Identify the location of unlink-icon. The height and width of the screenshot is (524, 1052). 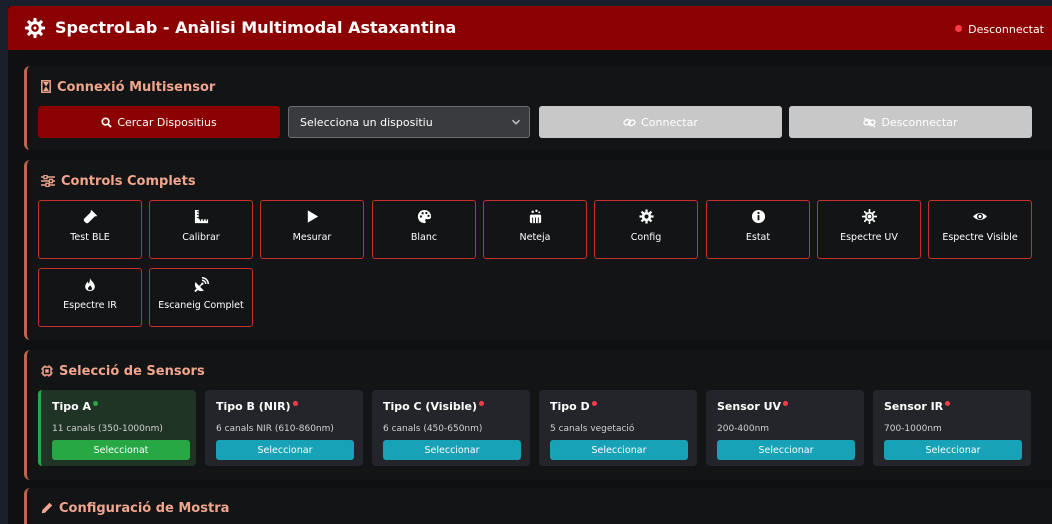
(870, 122).